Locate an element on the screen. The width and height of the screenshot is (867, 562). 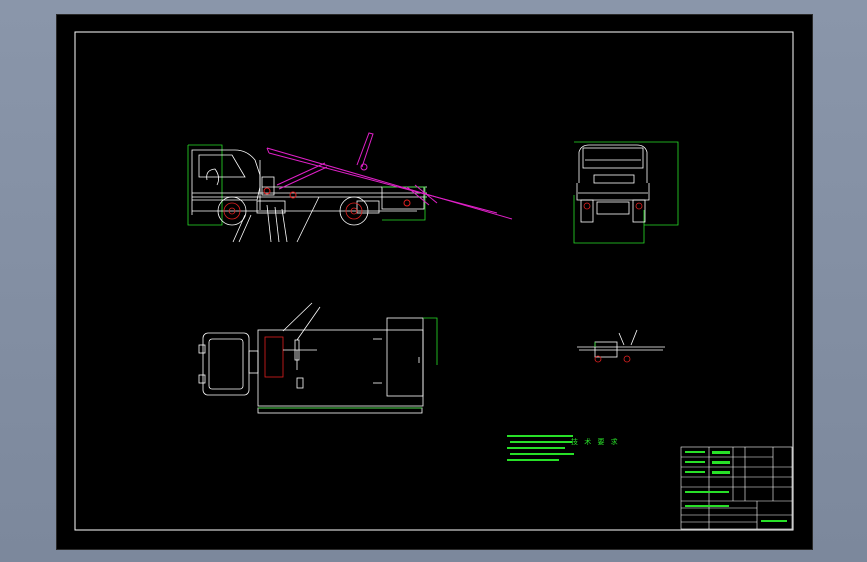
title-block is located at coordinates (736, 488).